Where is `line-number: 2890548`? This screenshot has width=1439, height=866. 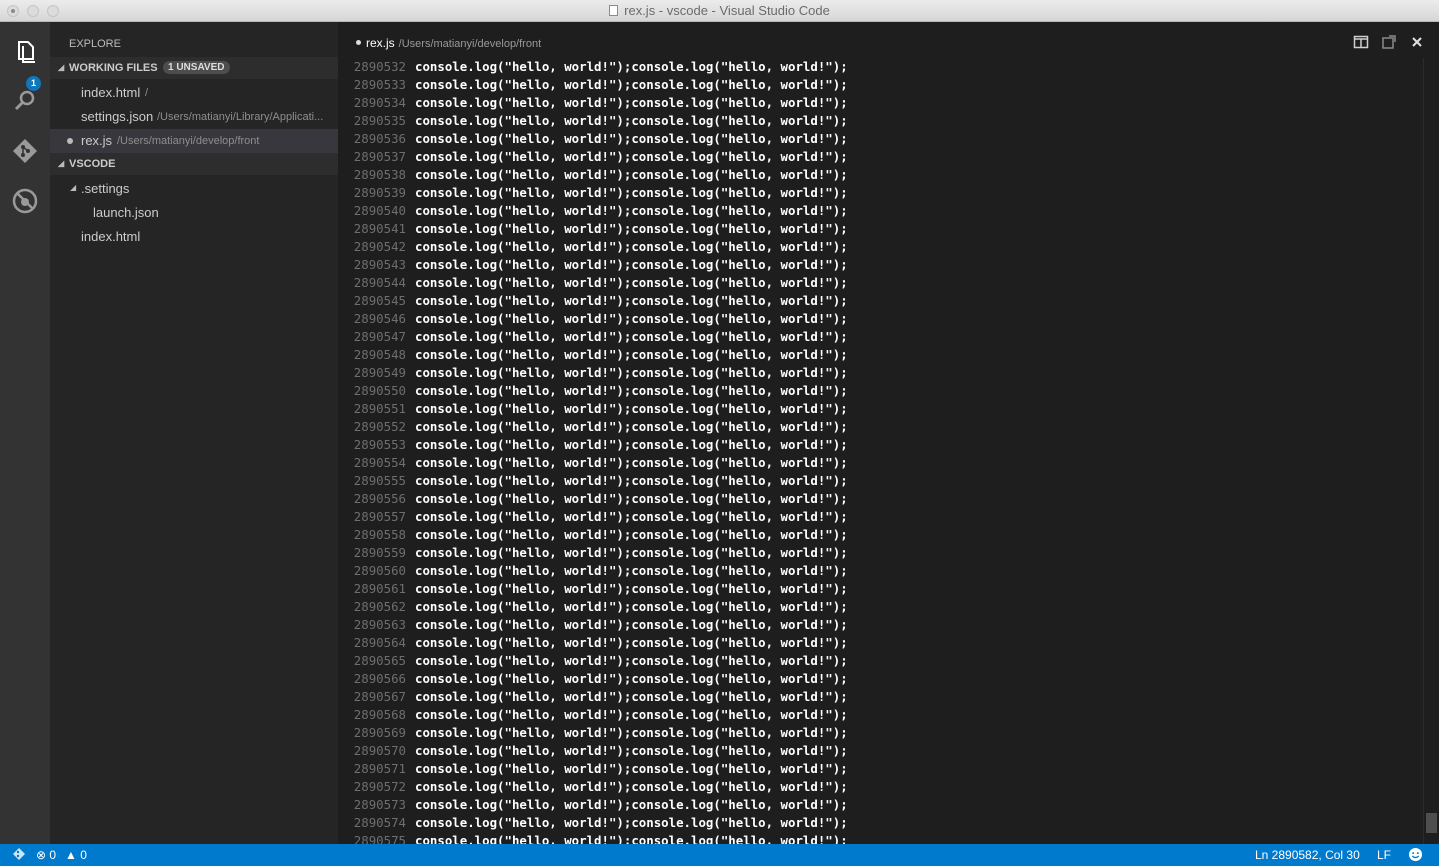
line-number: 2890548 is located at coordinates (379, 354).